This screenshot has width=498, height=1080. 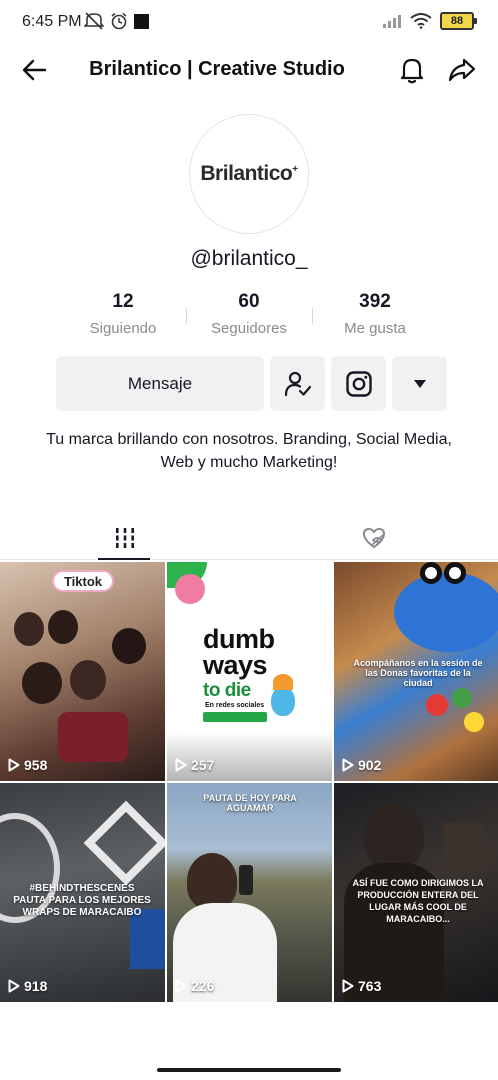 I want to click on tile-shade, so click(x=249, y=756).